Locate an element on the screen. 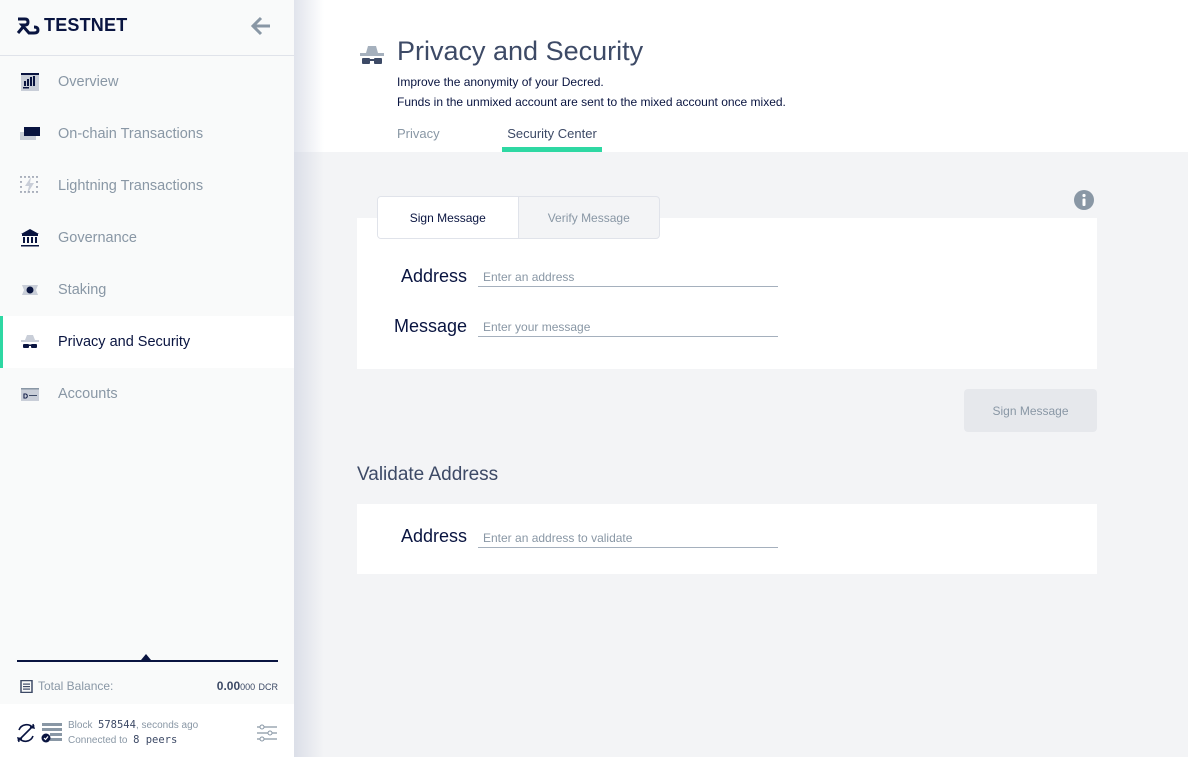 The height and width of the screenshot is (757, 1188). tab-label: Security Center is located at coordinates (552, 133).